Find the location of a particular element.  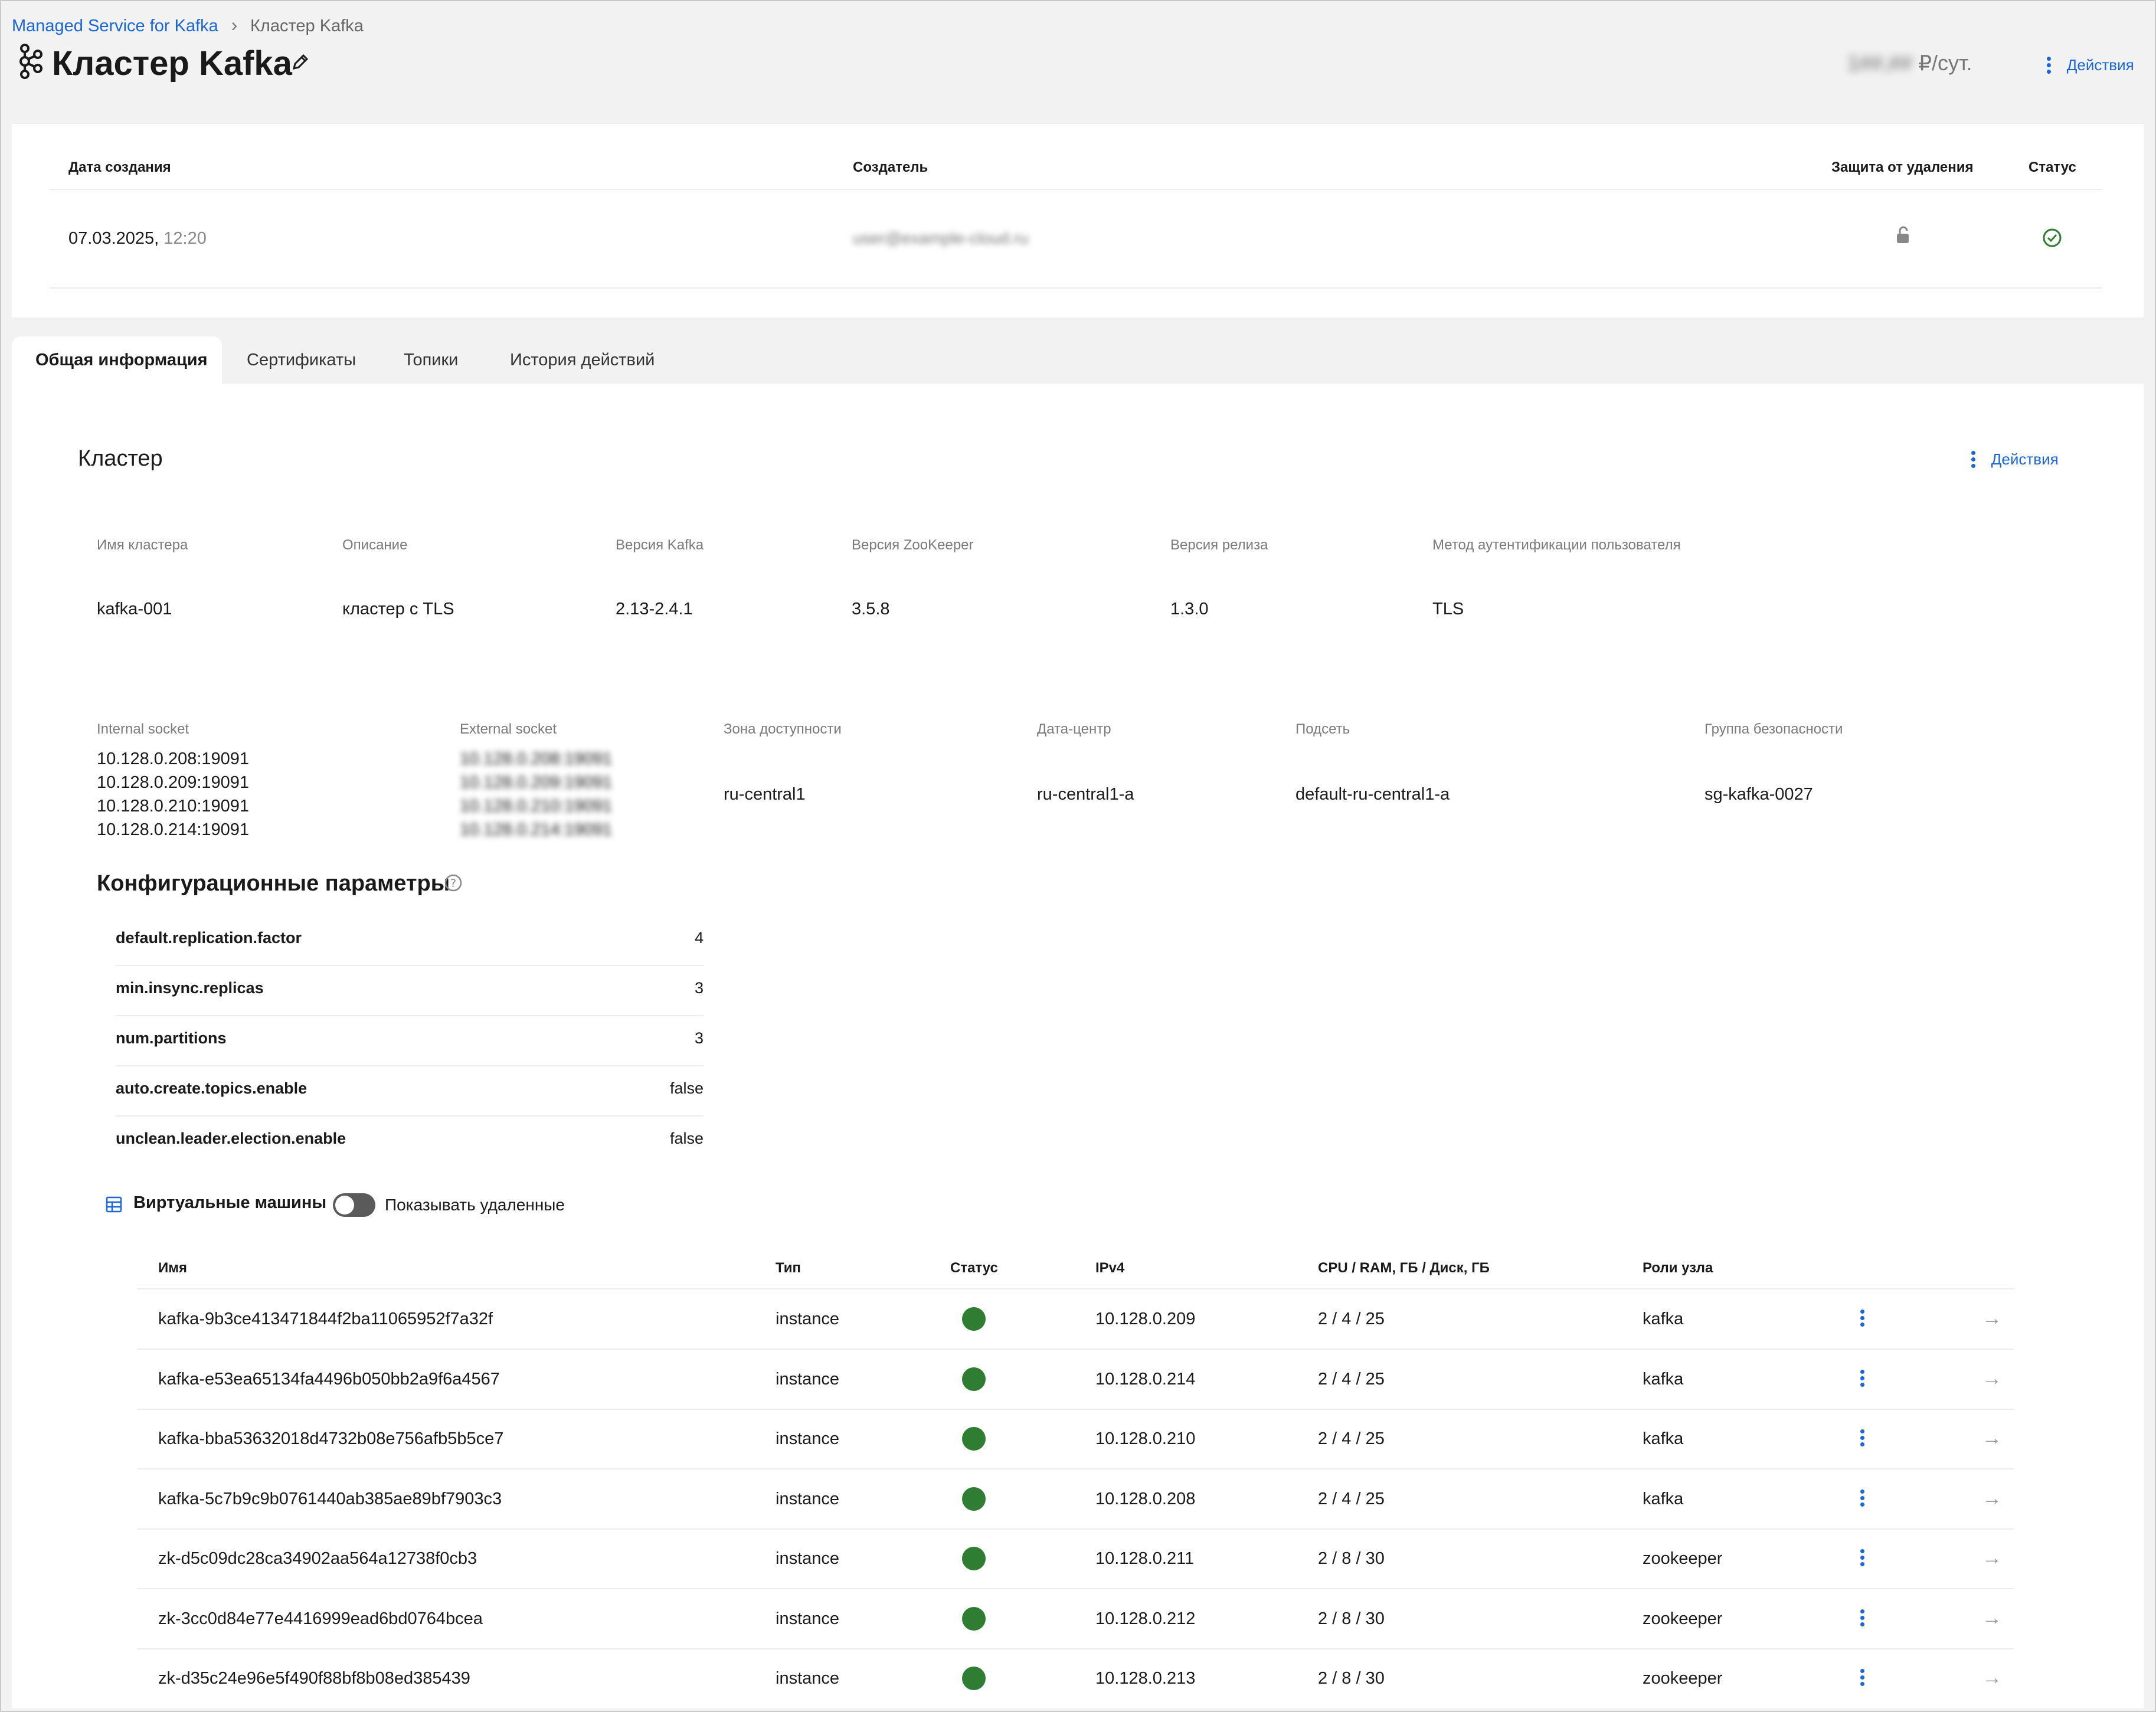

vm-ipv4: 10.128.0.214 is located at coordinates (1145, 1379).